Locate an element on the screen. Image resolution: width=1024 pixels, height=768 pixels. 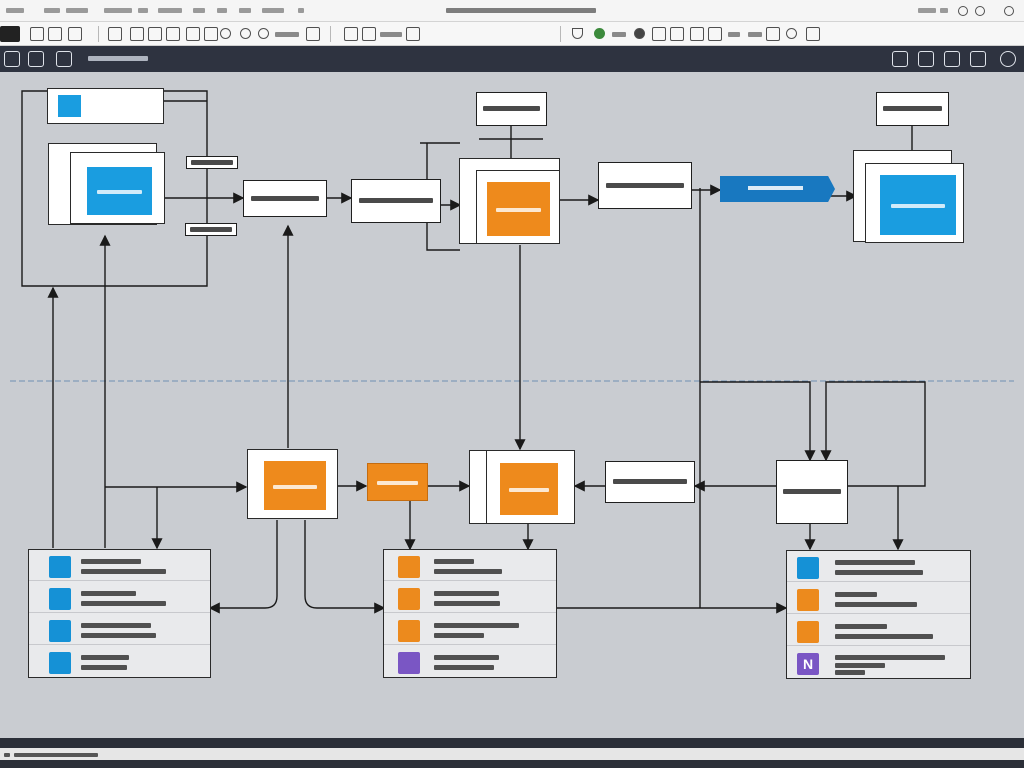
process-banner is located at coordinates (777, 189).